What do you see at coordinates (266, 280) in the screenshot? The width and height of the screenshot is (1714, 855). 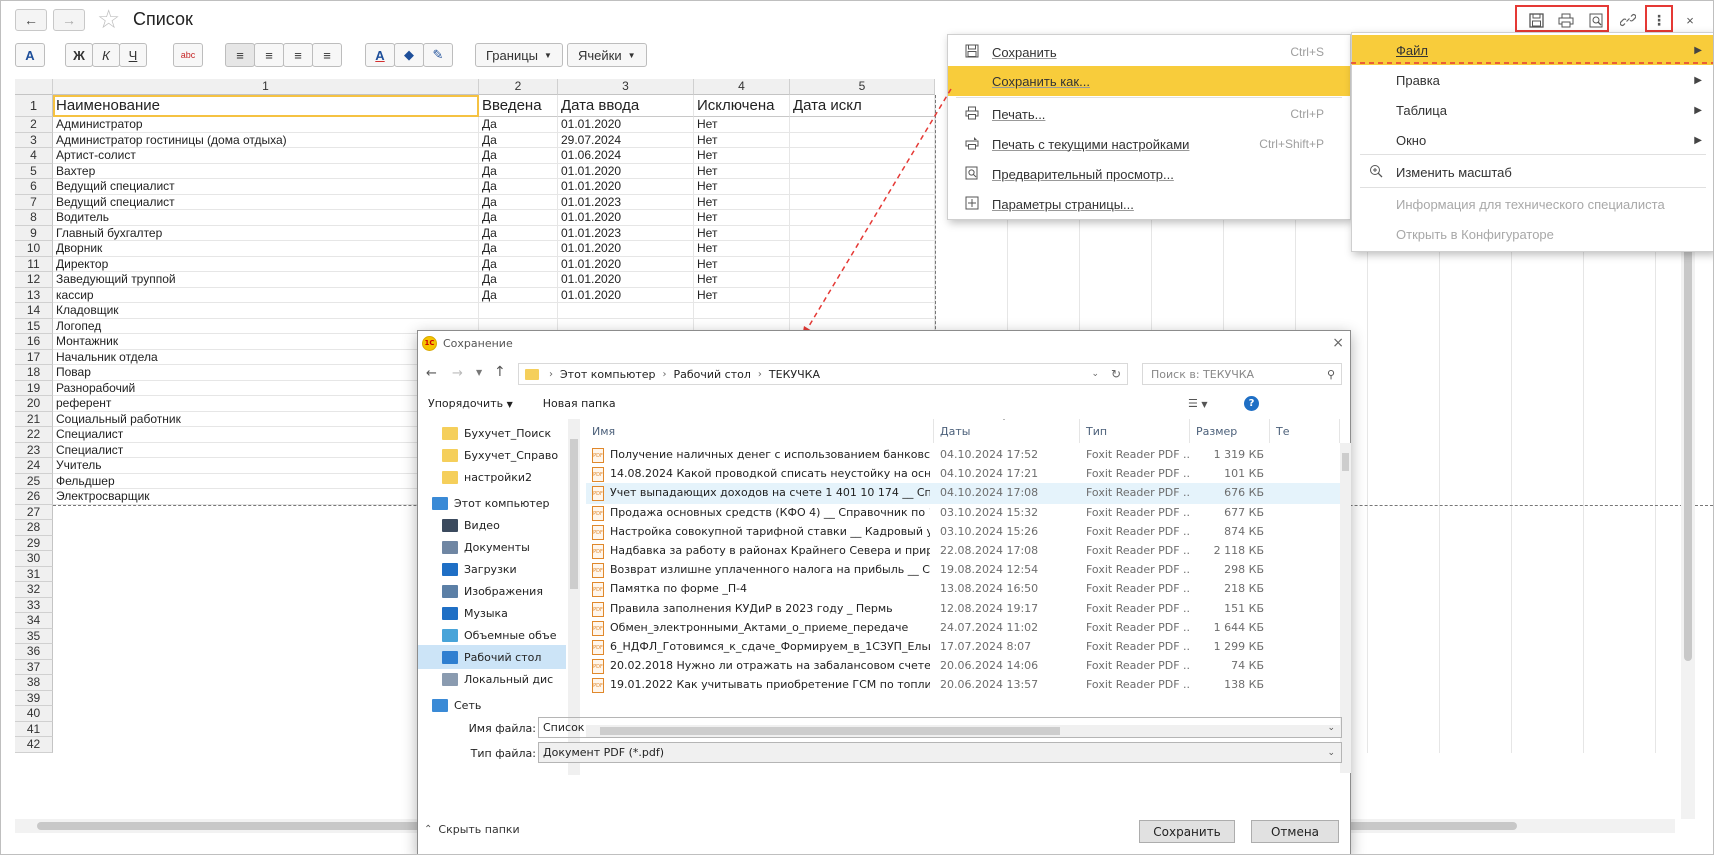 I see `table-cell: Заведующий труппой` at bounding box center [266, 280].